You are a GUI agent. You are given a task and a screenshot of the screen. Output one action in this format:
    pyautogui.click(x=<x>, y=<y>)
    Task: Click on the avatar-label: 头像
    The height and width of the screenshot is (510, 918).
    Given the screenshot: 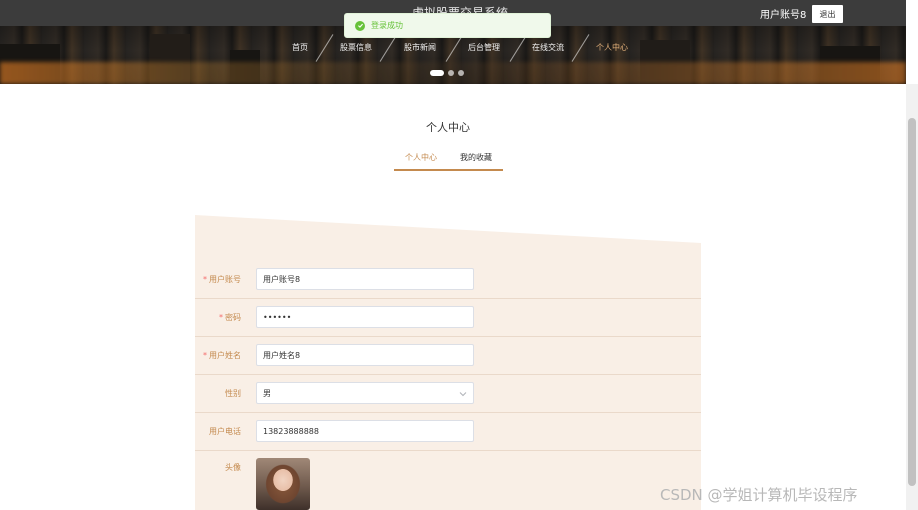 What is the action you would take?
    pyautogui.click(x=233, y=467)
    